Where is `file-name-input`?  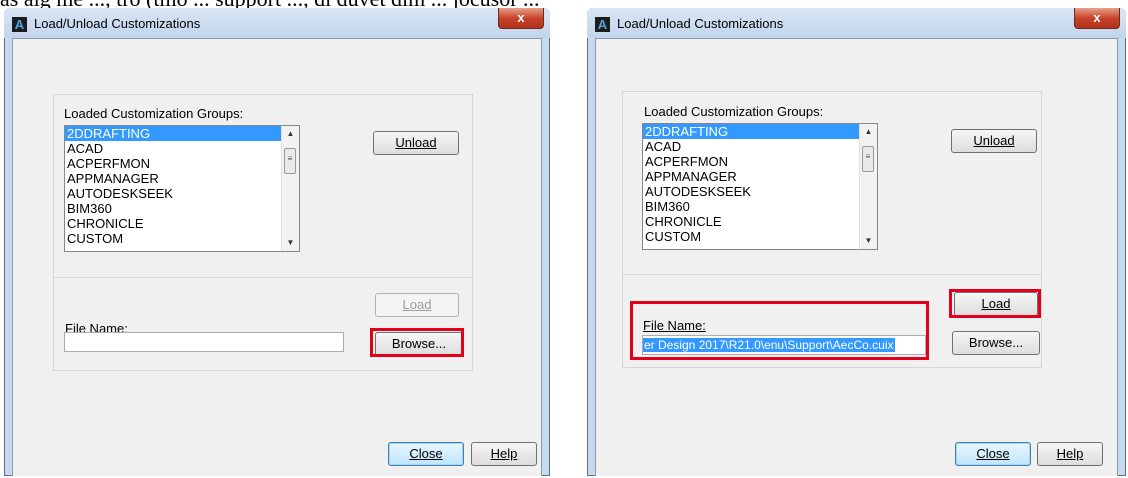
file-name-input is located at coordinates (204, 342).